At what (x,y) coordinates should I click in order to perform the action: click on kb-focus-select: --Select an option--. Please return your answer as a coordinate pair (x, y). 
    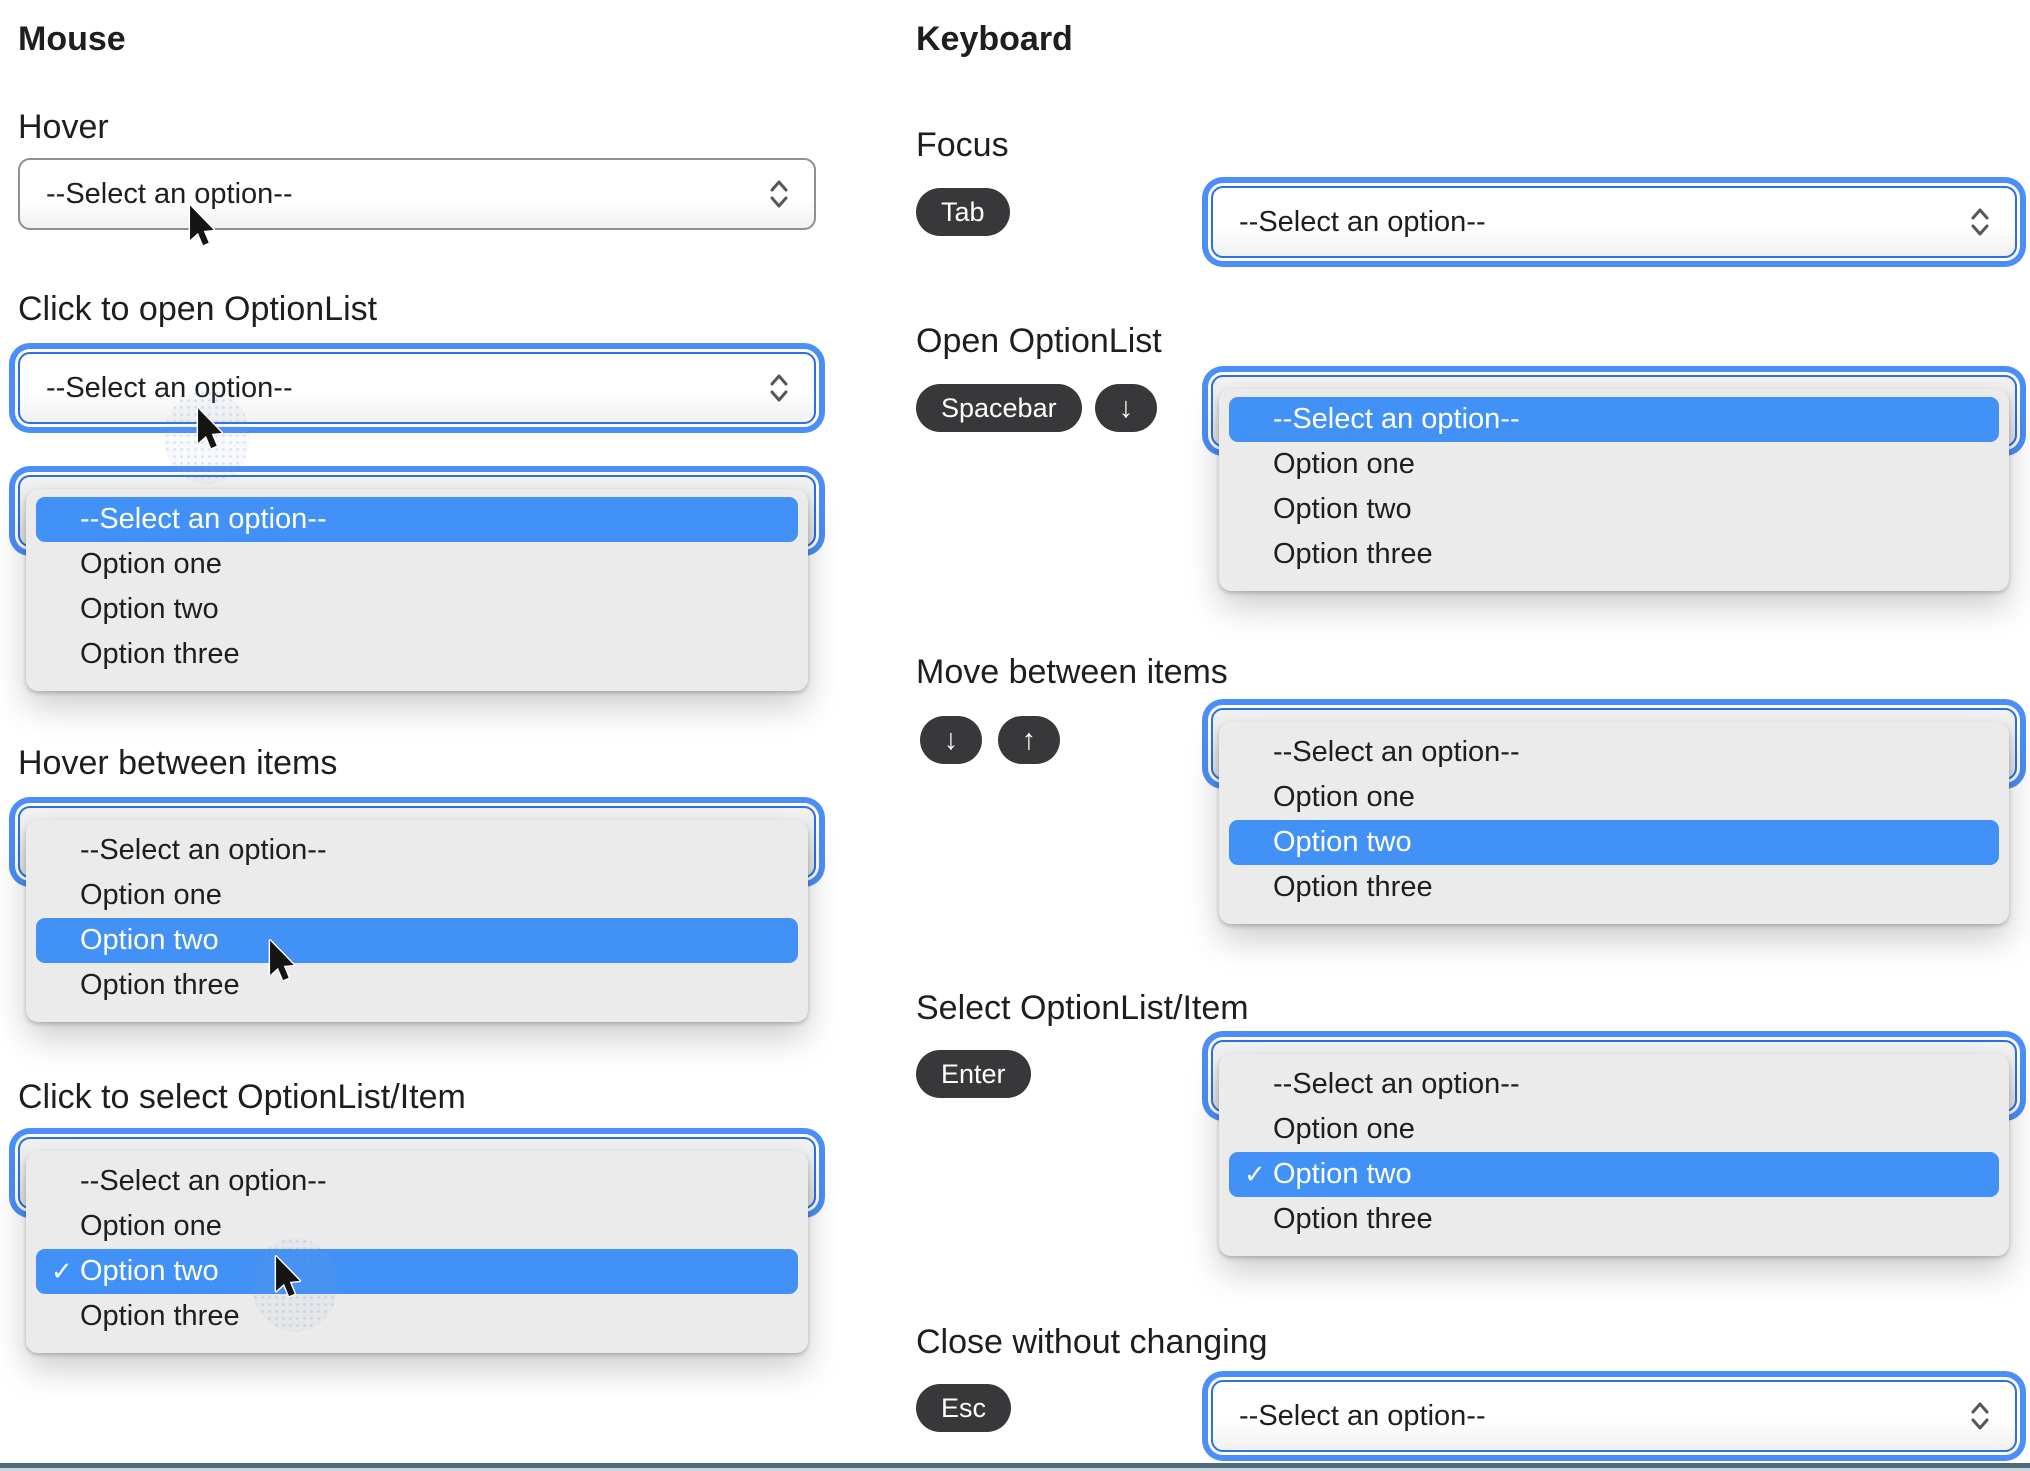
    Looking at the image, I should click on (1614, 222).